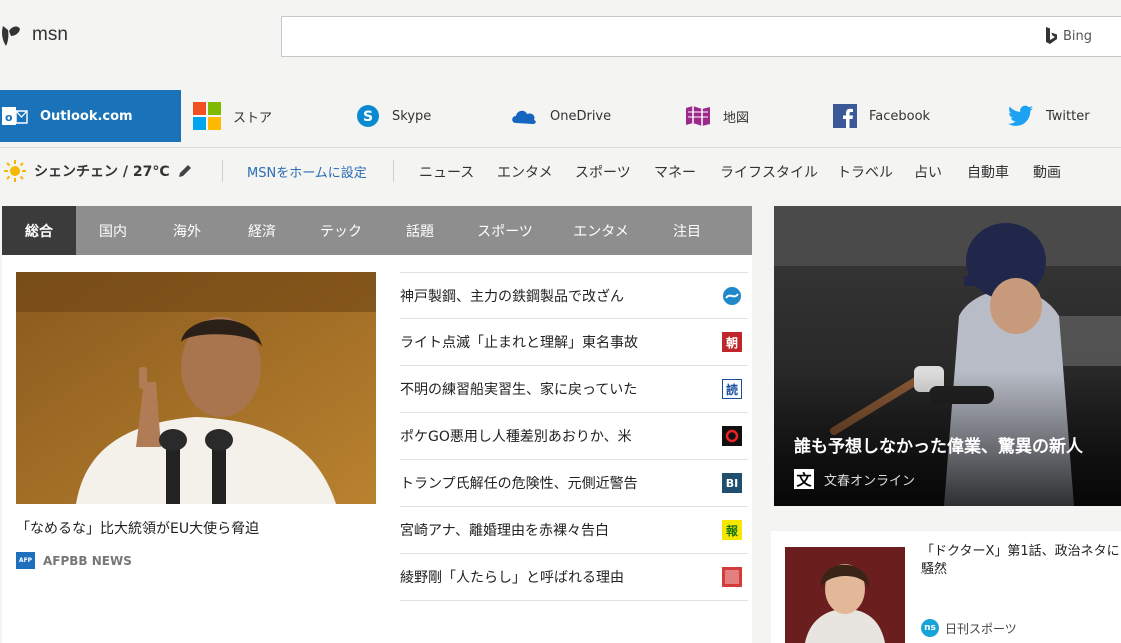 This screenshot has height=643, width=1121. Describe the element at coordinates (946, 587) in the screenshot. I see `article-card: 「ドクターX」第1話、政治ネタに騒然 ns 日刊スポーツ` at that location.